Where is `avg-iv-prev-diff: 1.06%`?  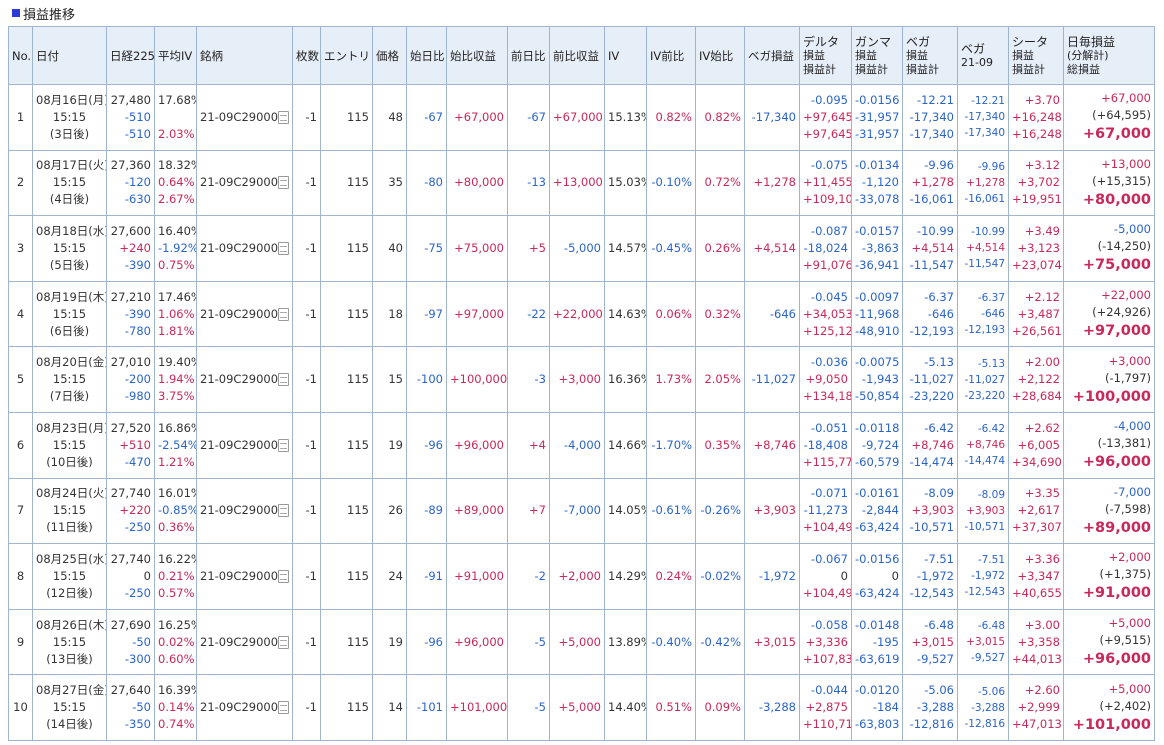
avg-iv-prev-diff: 1.06% is located at coordinates (176, 313).